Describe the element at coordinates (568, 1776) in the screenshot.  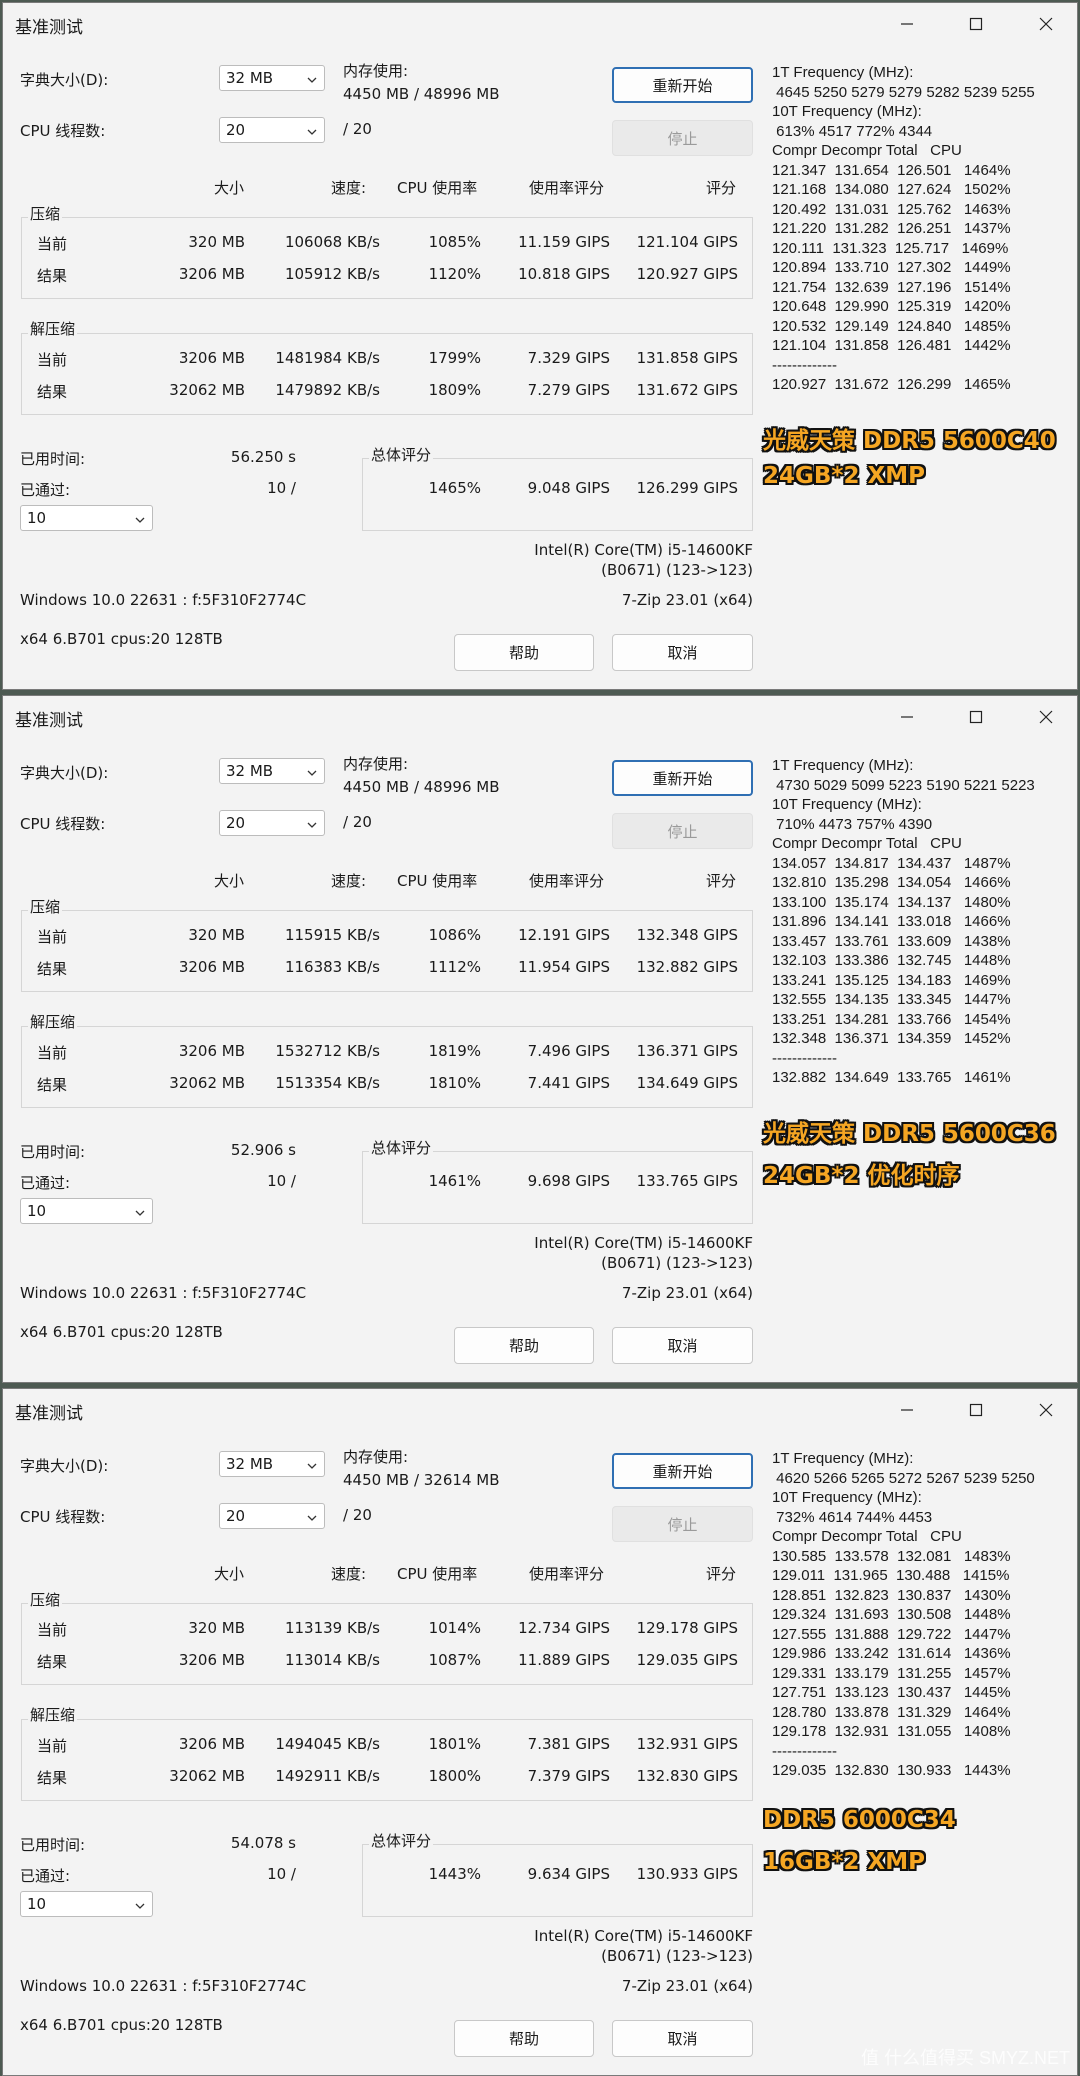
I see `row-rating-per-usage: 7.379 GIPS` at that location.